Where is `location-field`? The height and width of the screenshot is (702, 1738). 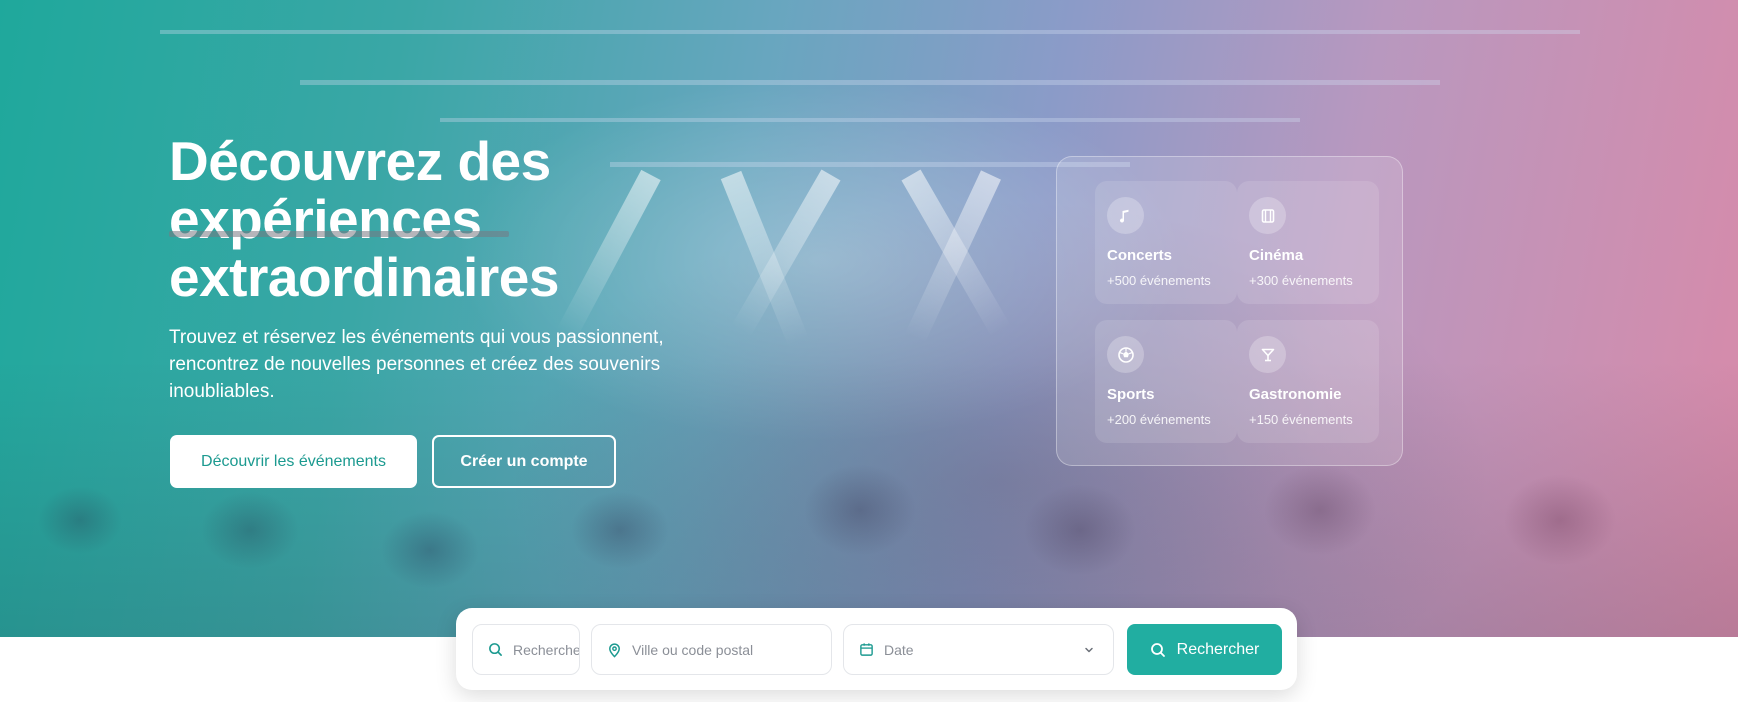 location-field is located at coordinates (711, 649).